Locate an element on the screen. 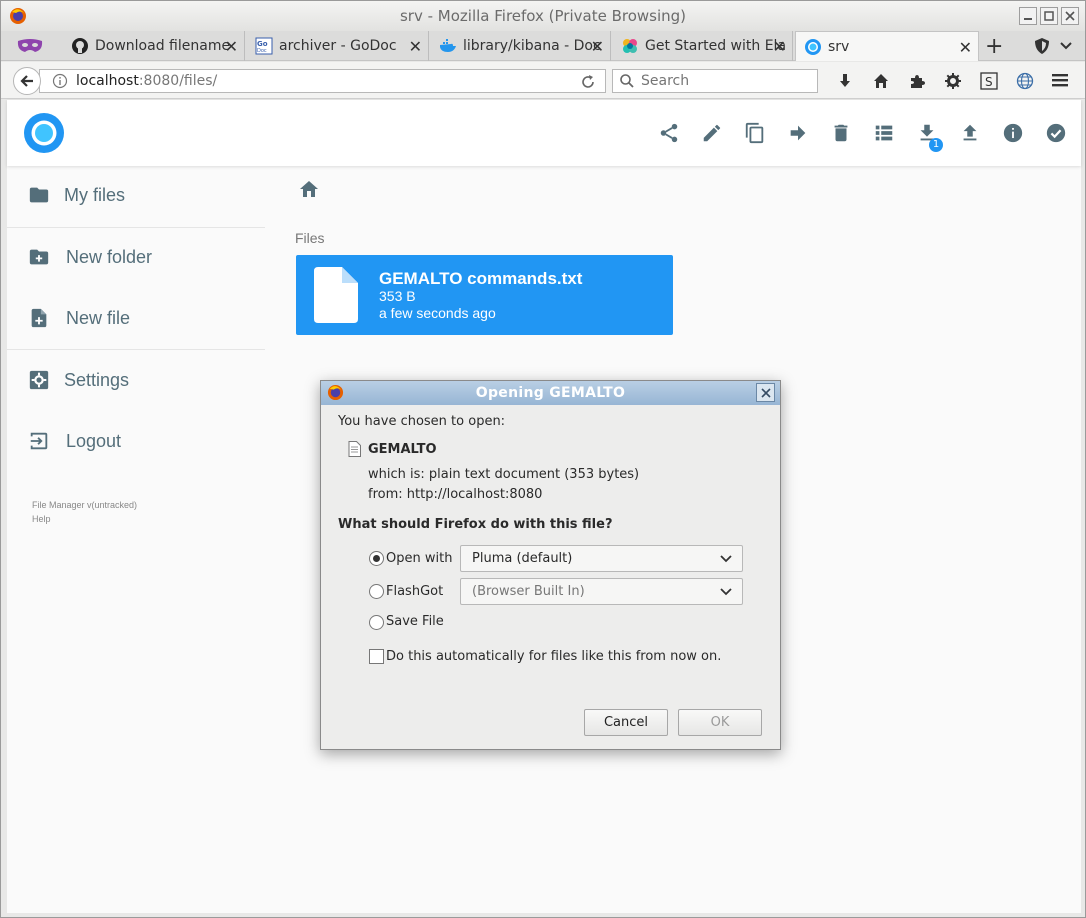 The height and width of the screenshot is (918, 1086). upload-icon is located at coordinates (969, 132).